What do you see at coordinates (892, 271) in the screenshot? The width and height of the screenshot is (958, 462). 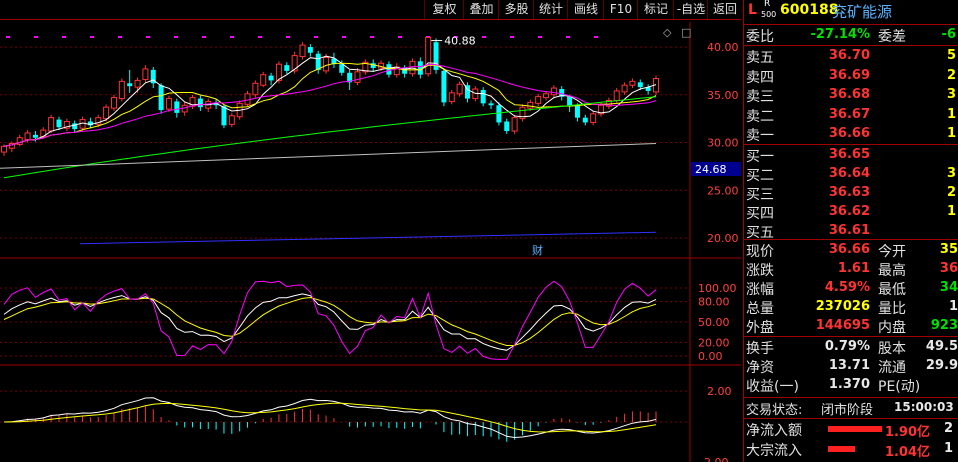 I see `quote-label-2: 最高` at bounding box center [892, 271].